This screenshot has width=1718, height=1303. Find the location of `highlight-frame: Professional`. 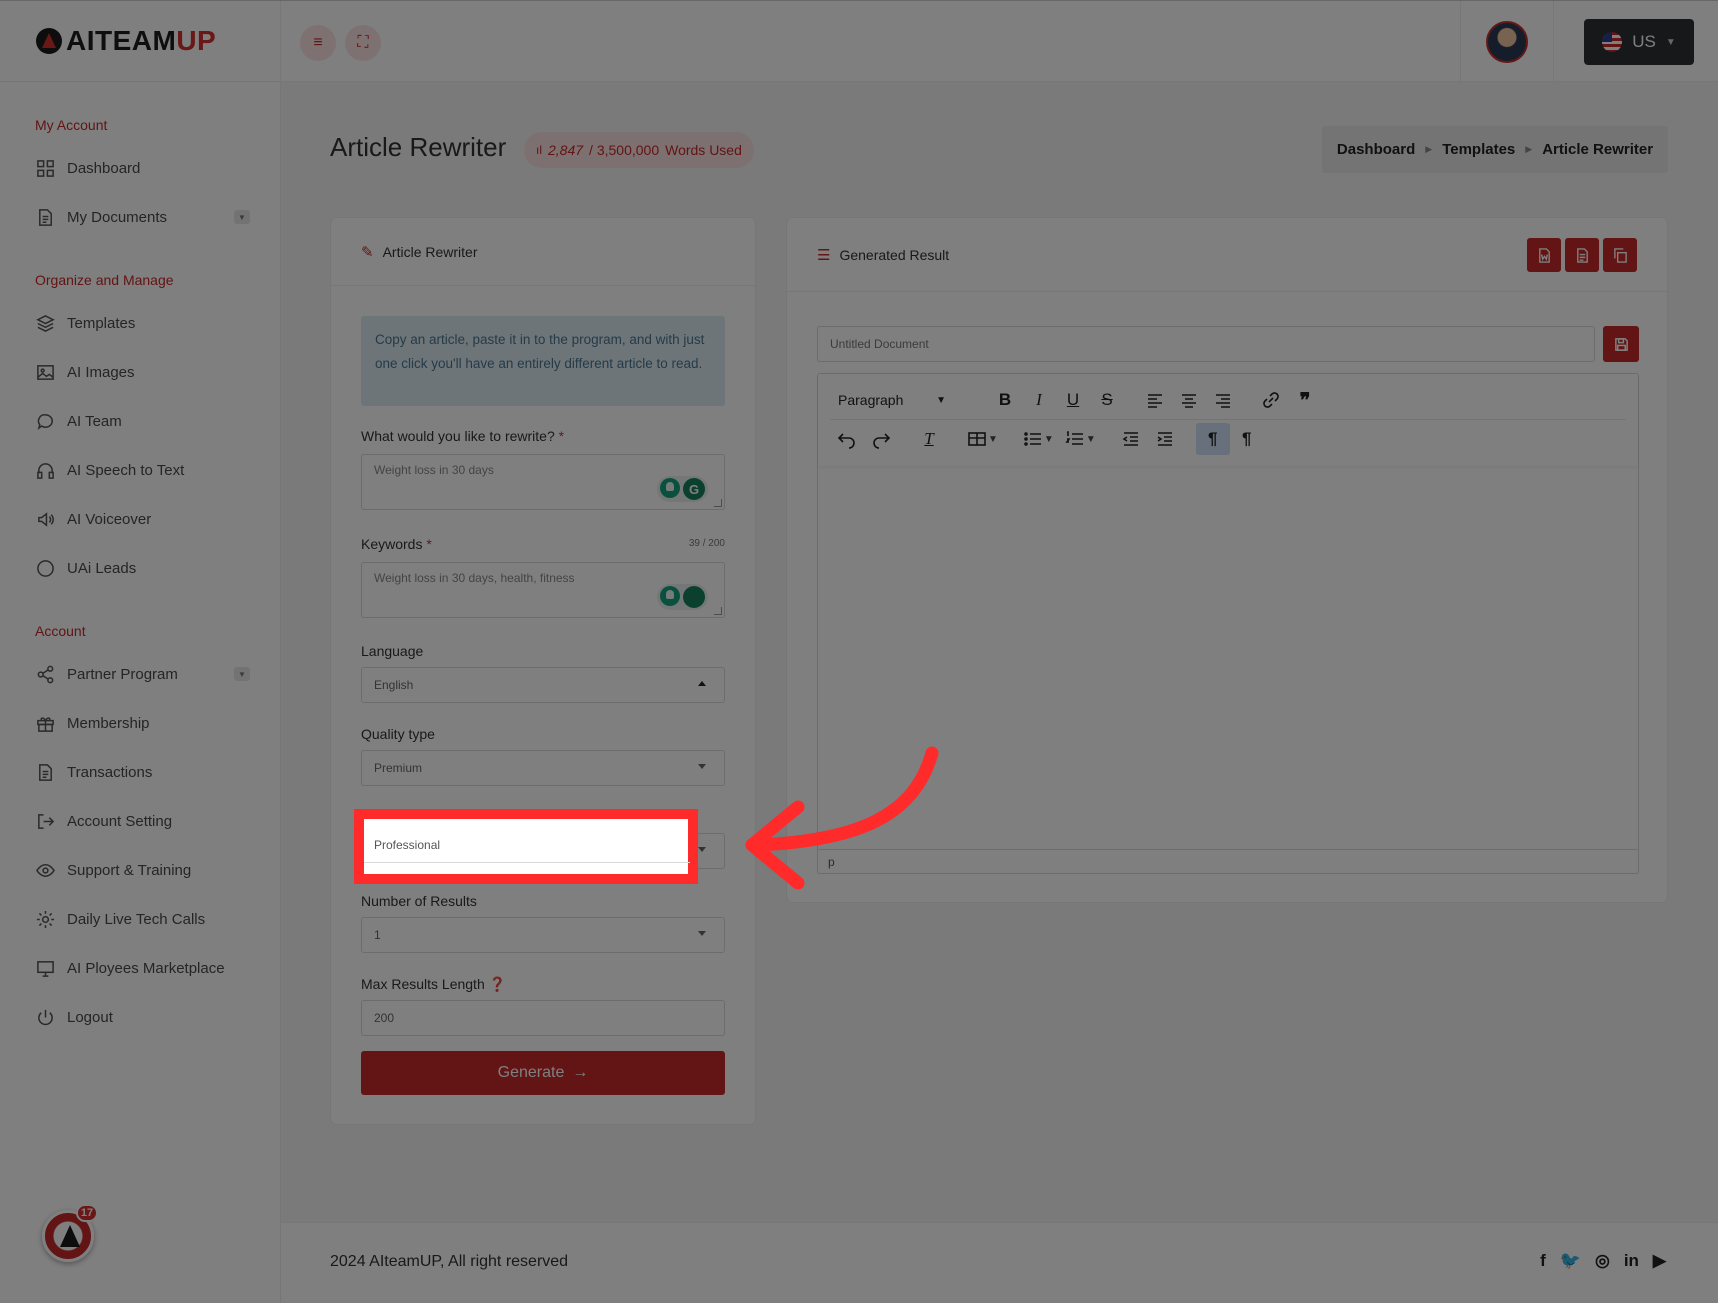

highlight-frame: Professional is located at coordinates (526, 846).